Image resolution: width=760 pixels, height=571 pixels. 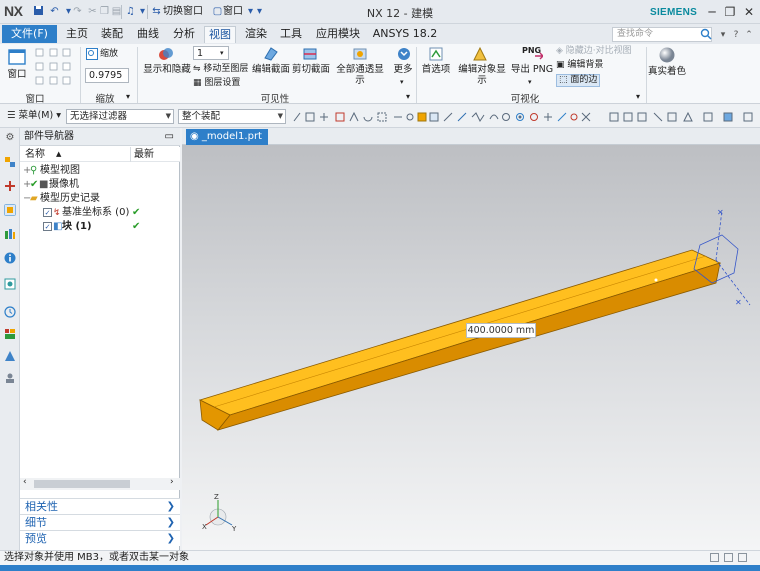 I want to click on tab-applications: 应用模块, so click(x=338, y=34).